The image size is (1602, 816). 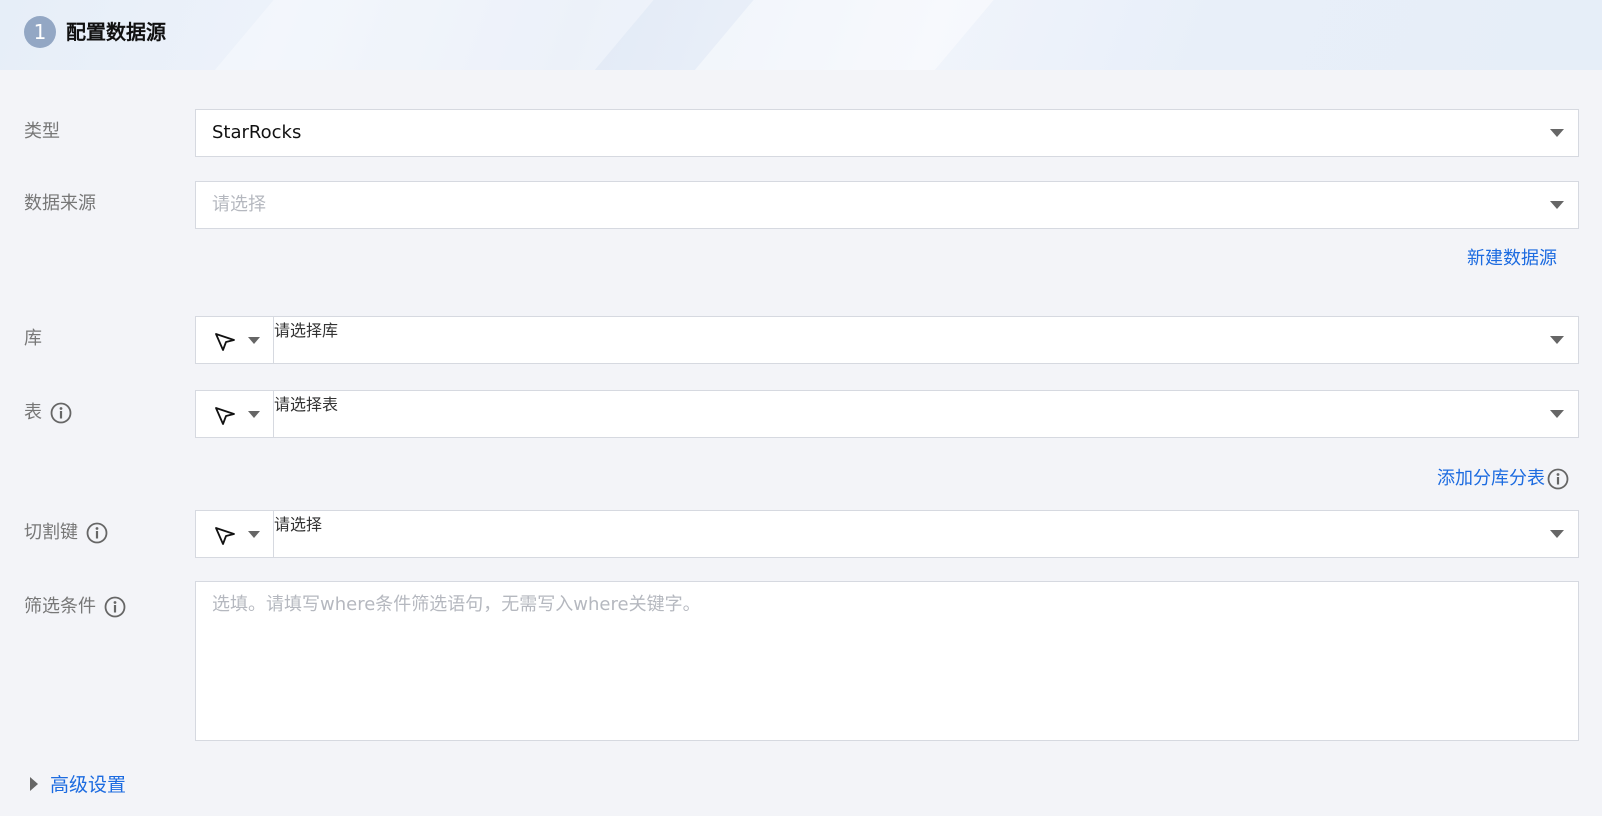 I want to click on table-mode-select, so click(x=234, y=414).